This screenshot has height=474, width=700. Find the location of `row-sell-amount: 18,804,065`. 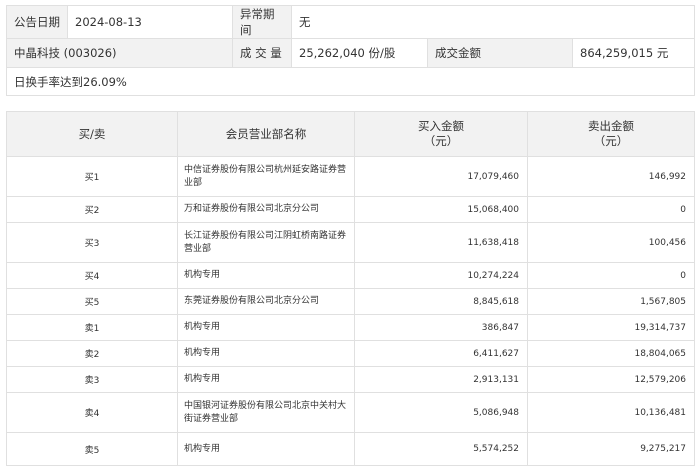

row-sell-amount: 18,804,065 is located at coordinates (611, 353).